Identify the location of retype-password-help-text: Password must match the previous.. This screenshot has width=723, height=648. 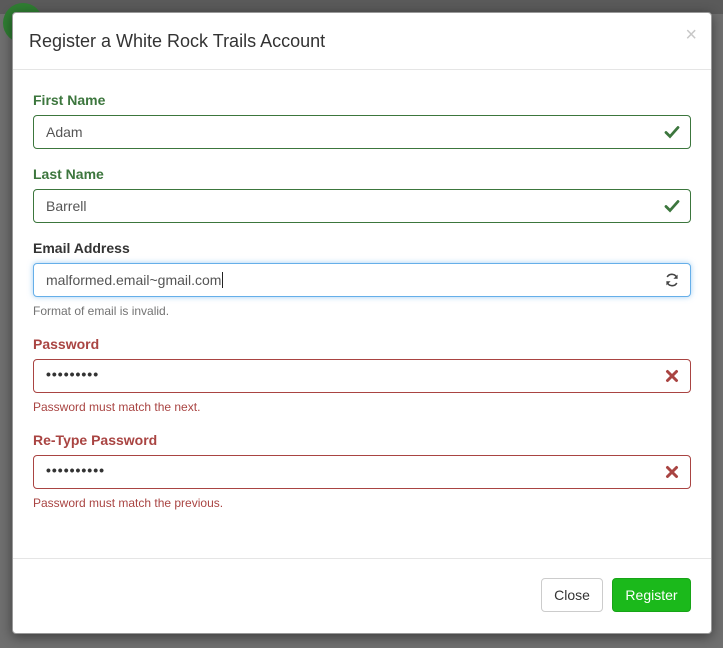
(128, 503).